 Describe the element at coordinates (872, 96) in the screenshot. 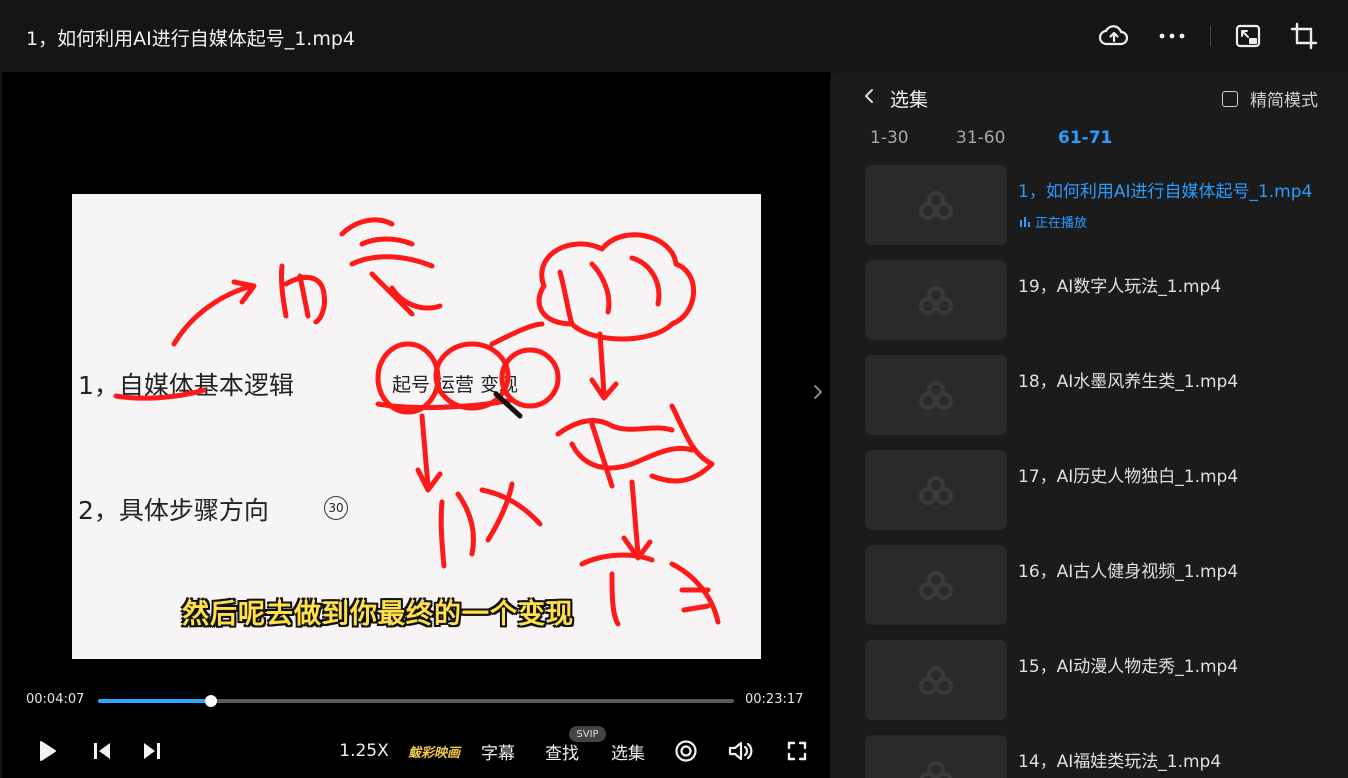

I see `chevron-left-icon` at that location.